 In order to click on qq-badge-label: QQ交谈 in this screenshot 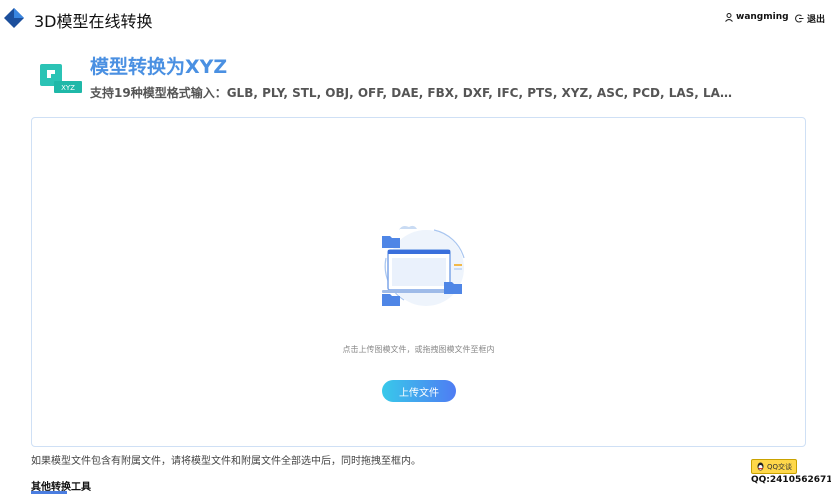, I will do `click(779, 466)`.